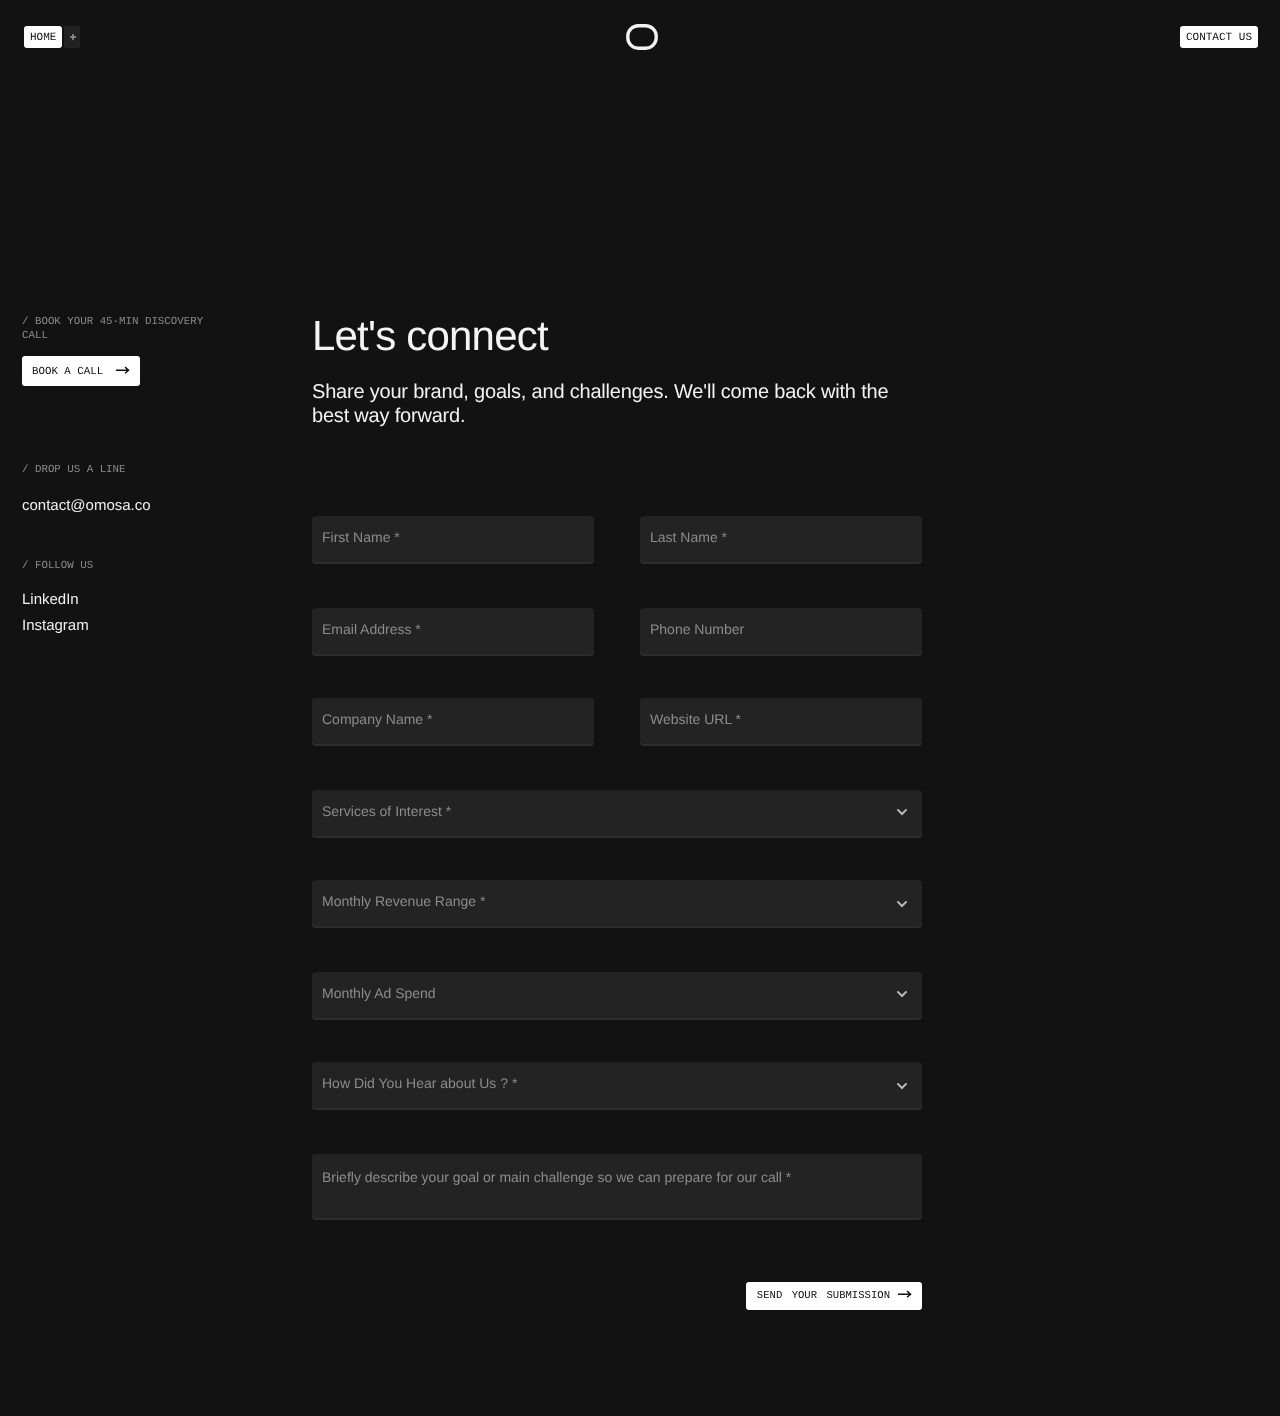 This screenshot has width=1280, height=1416. Describe the element at coordinates (641, 37) in the screenshot. I see `logo-icon` at that location.